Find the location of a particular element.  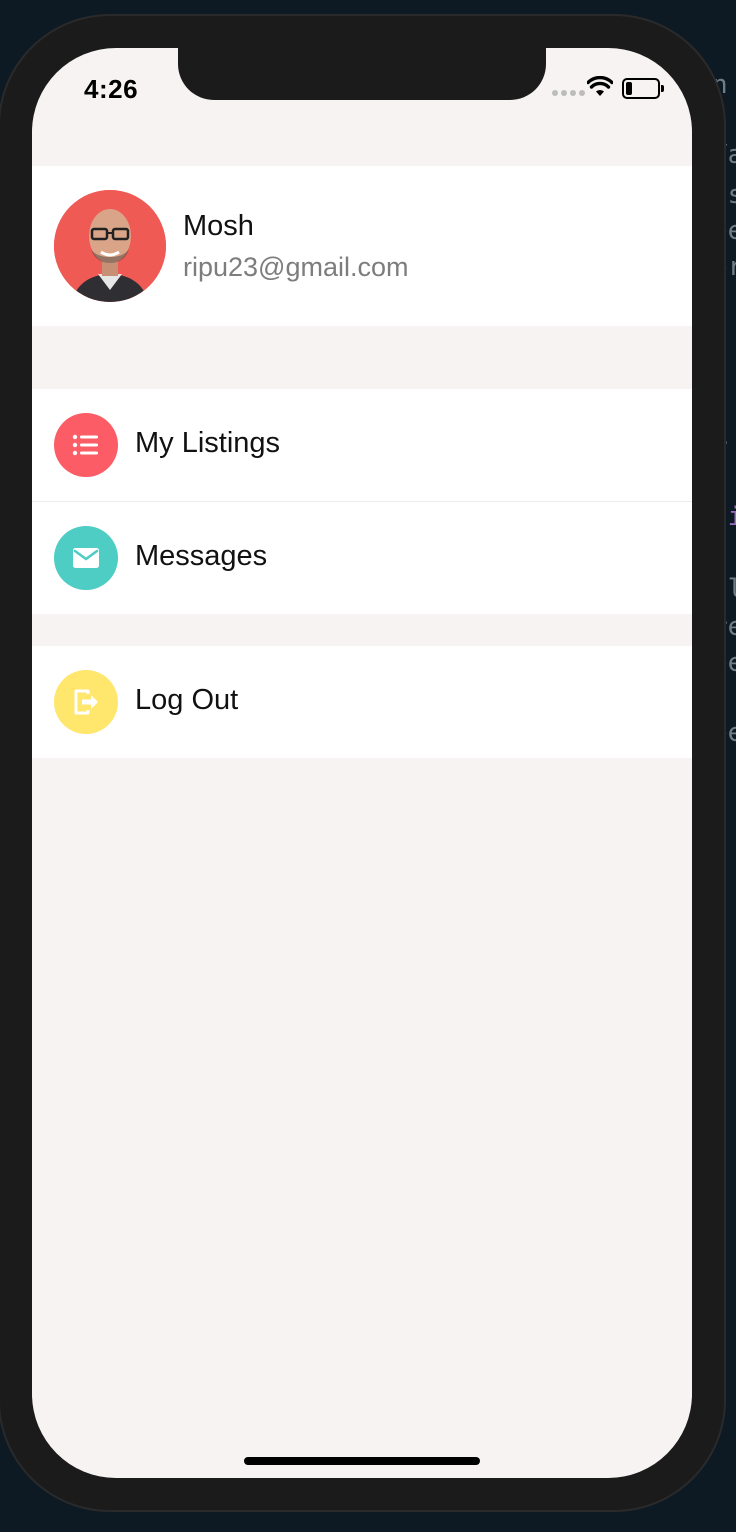

home-indicator is located at coordinates (362, 1461).